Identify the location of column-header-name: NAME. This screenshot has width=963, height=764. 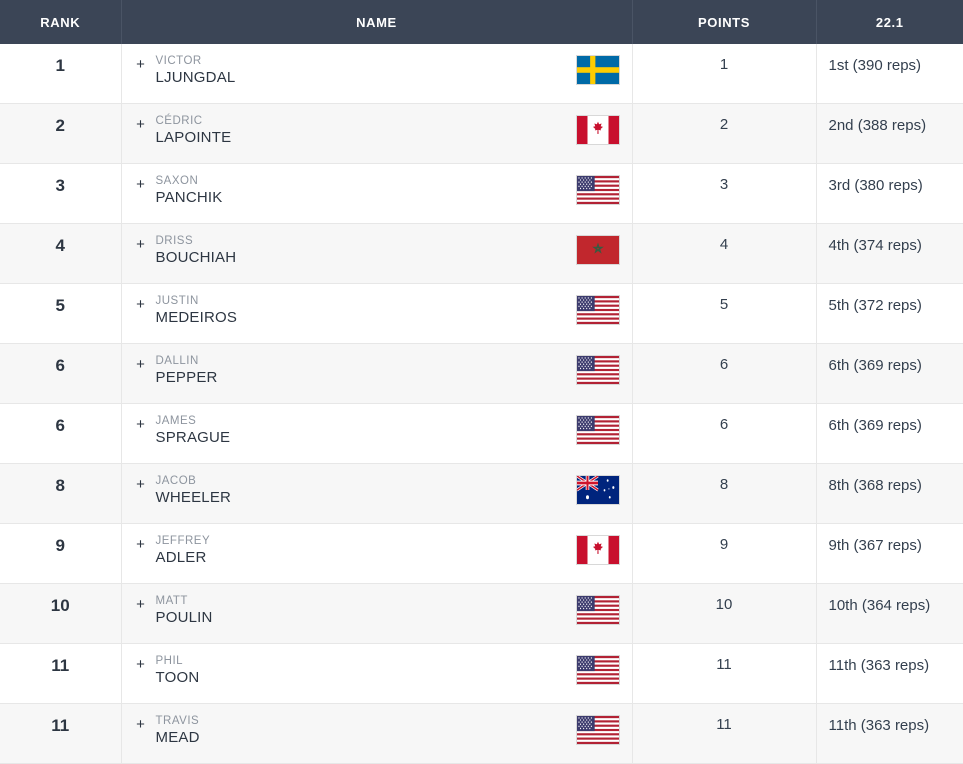
(377, 22).